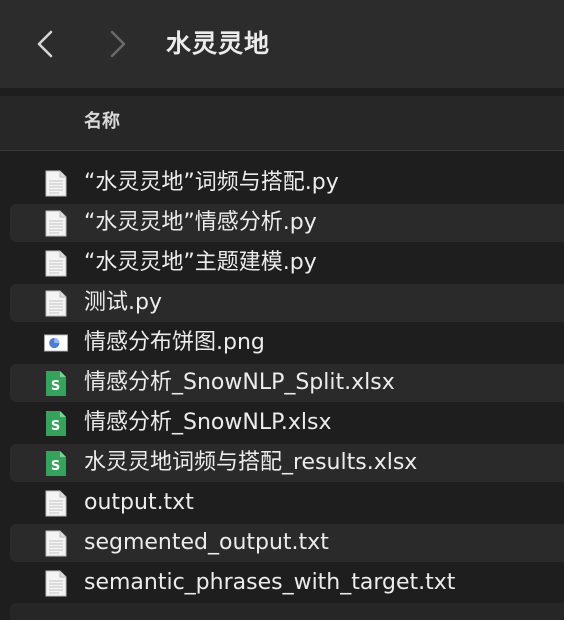 Image resolution: width=564 pixels, height=620 pixels. What do you see at coordinates (239, 382) in the screenshot?
I see `file-name: 情感分析_SnowNLP_Split.xlsx` at bounding box center [239, 382].